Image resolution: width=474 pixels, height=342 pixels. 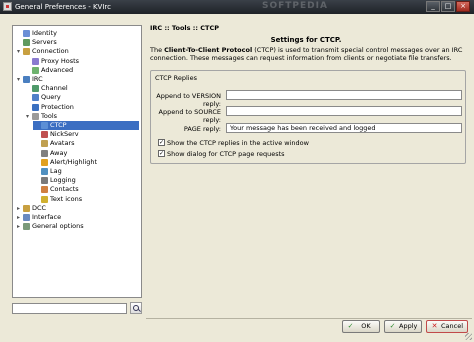 What do you see at coordinates (202, 129) in the screenshot?
I see `page-reply-label: PAGE reply:` at bounding box center [202, 129].